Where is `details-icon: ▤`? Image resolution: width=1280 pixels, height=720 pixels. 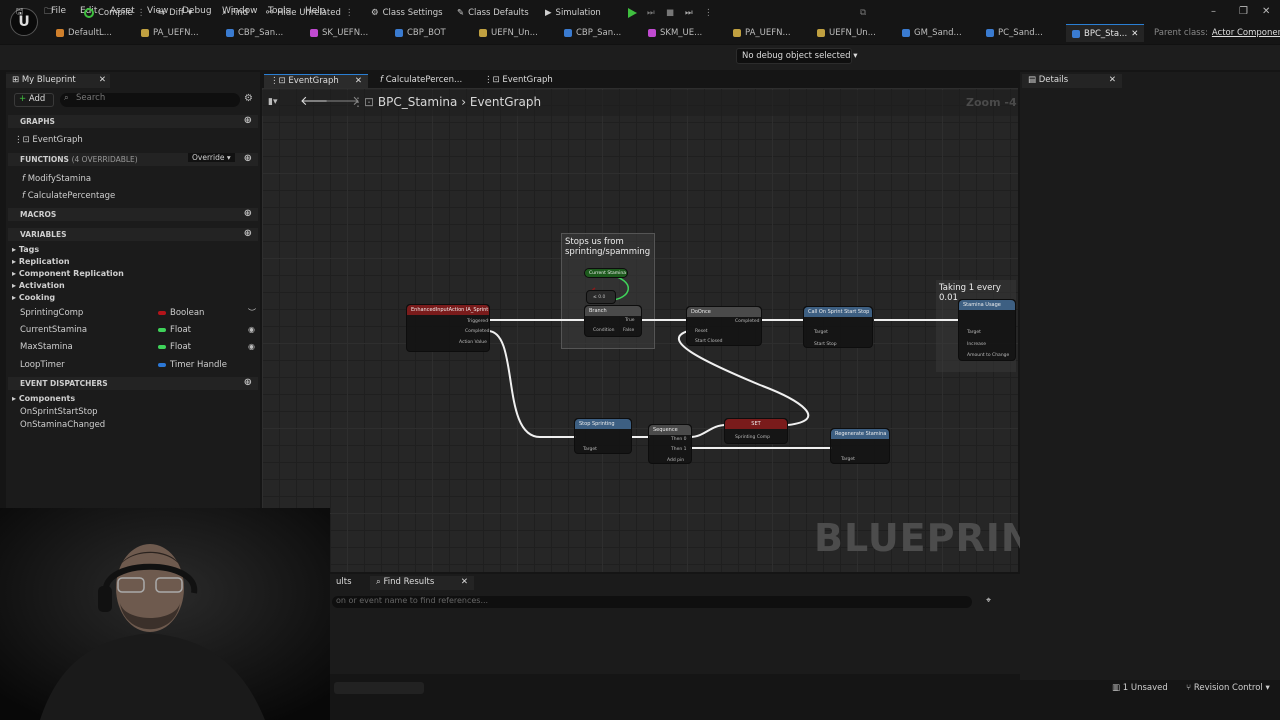
details-icon: ▤ is located at coordinates (1033, 80).